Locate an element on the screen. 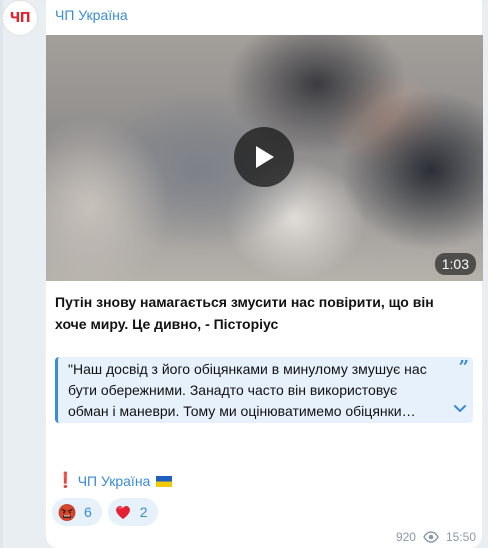 The height and width of the screenshot is (548, 488). view-count: 920 is located at coordinates (405, 537).